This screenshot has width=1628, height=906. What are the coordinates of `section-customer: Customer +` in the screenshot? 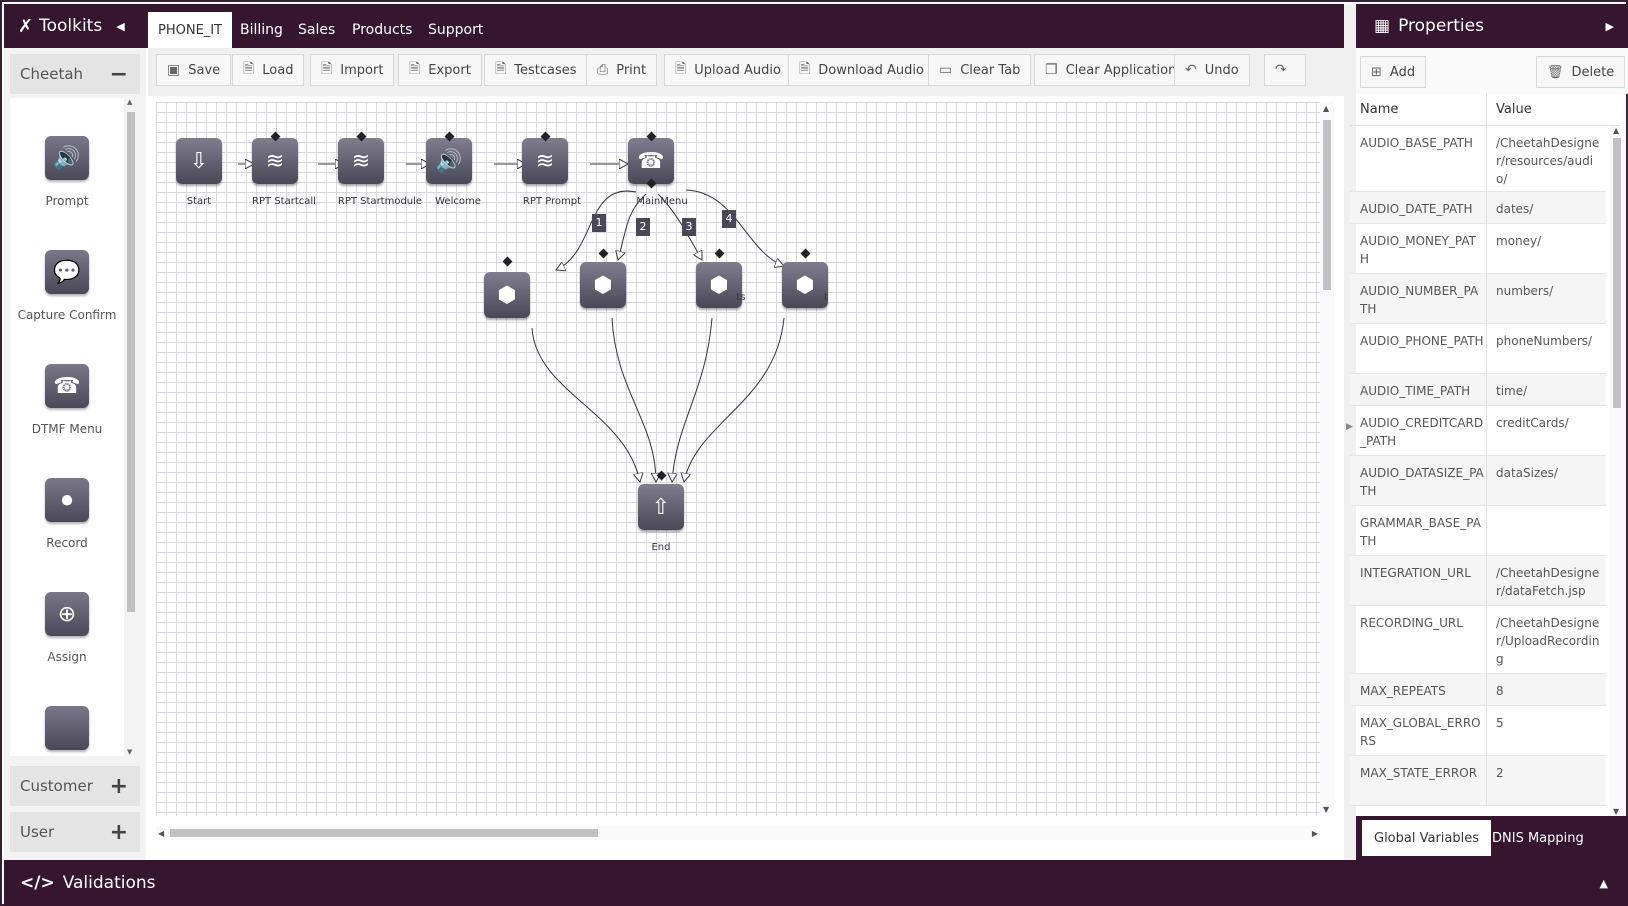 It's located at (75, 786).